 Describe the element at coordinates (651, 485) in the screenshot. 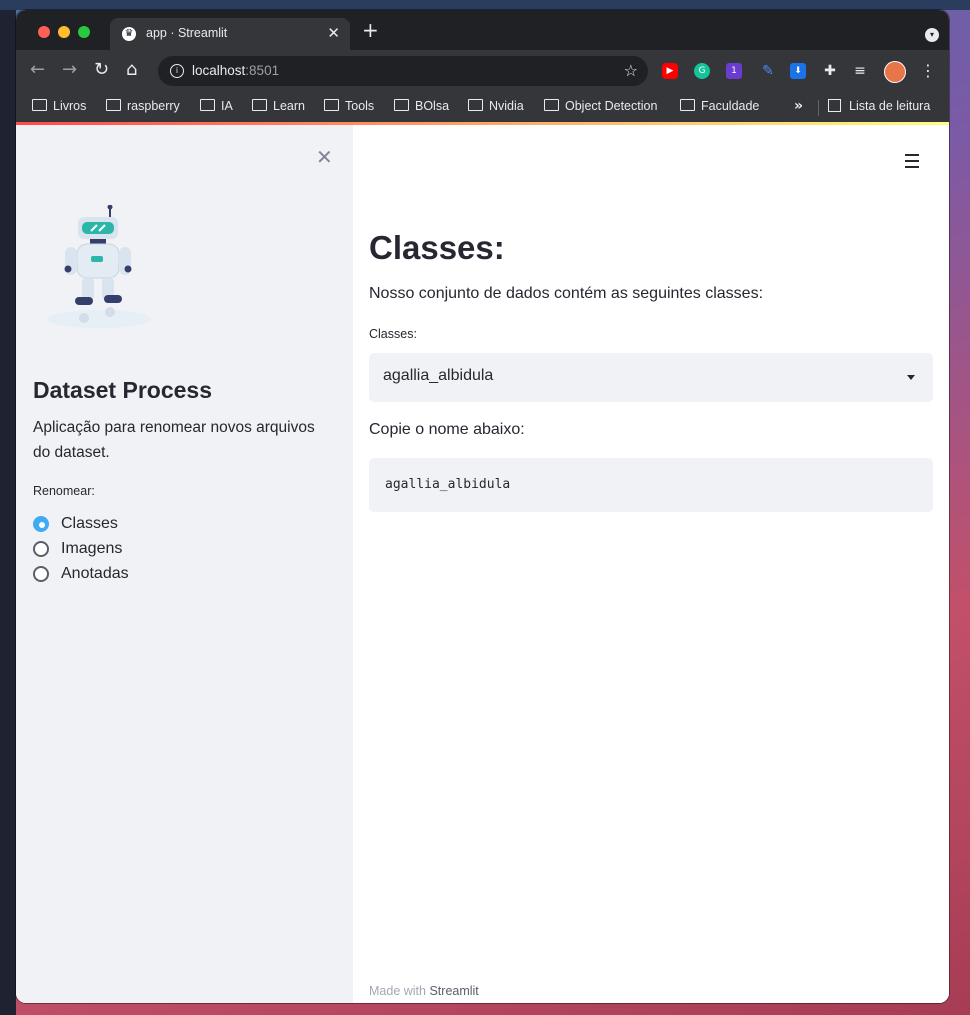

I see `code-block: agallia_albidula` at that location.